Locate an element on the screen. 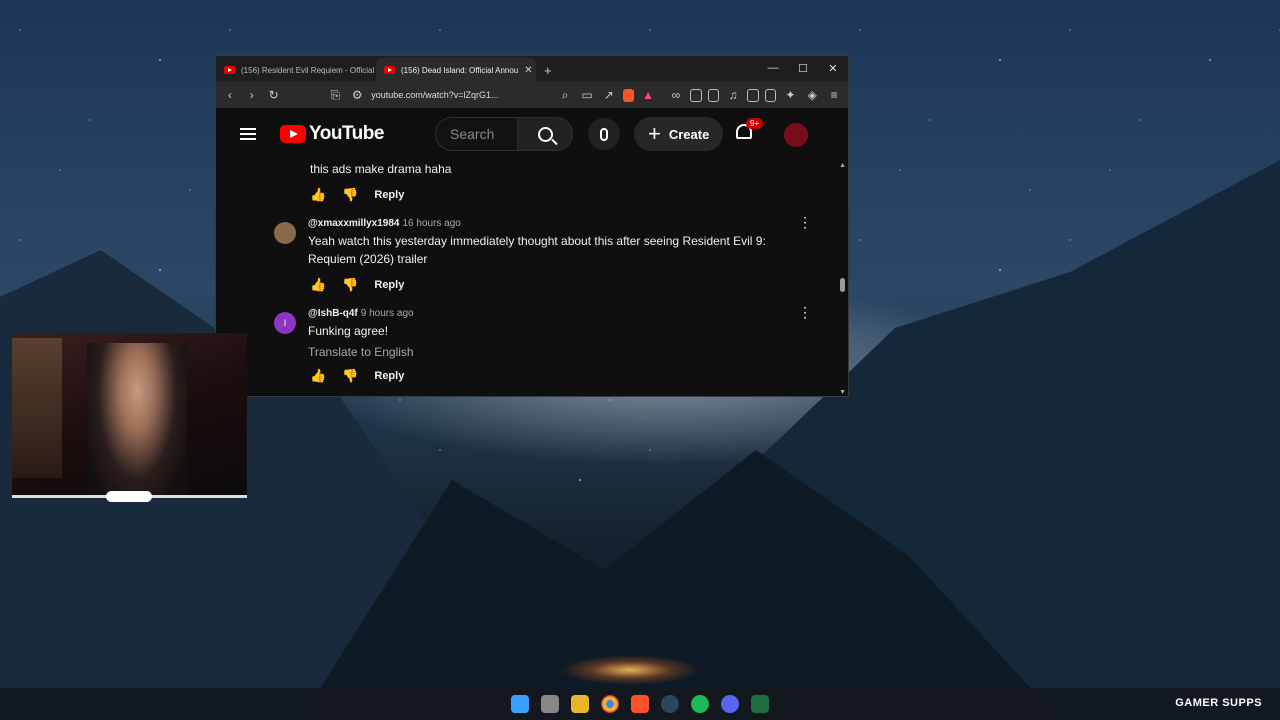 Image resolution: width=1280 pixels, height=720 pixels. taskbar is located at coordinates (640, 704).